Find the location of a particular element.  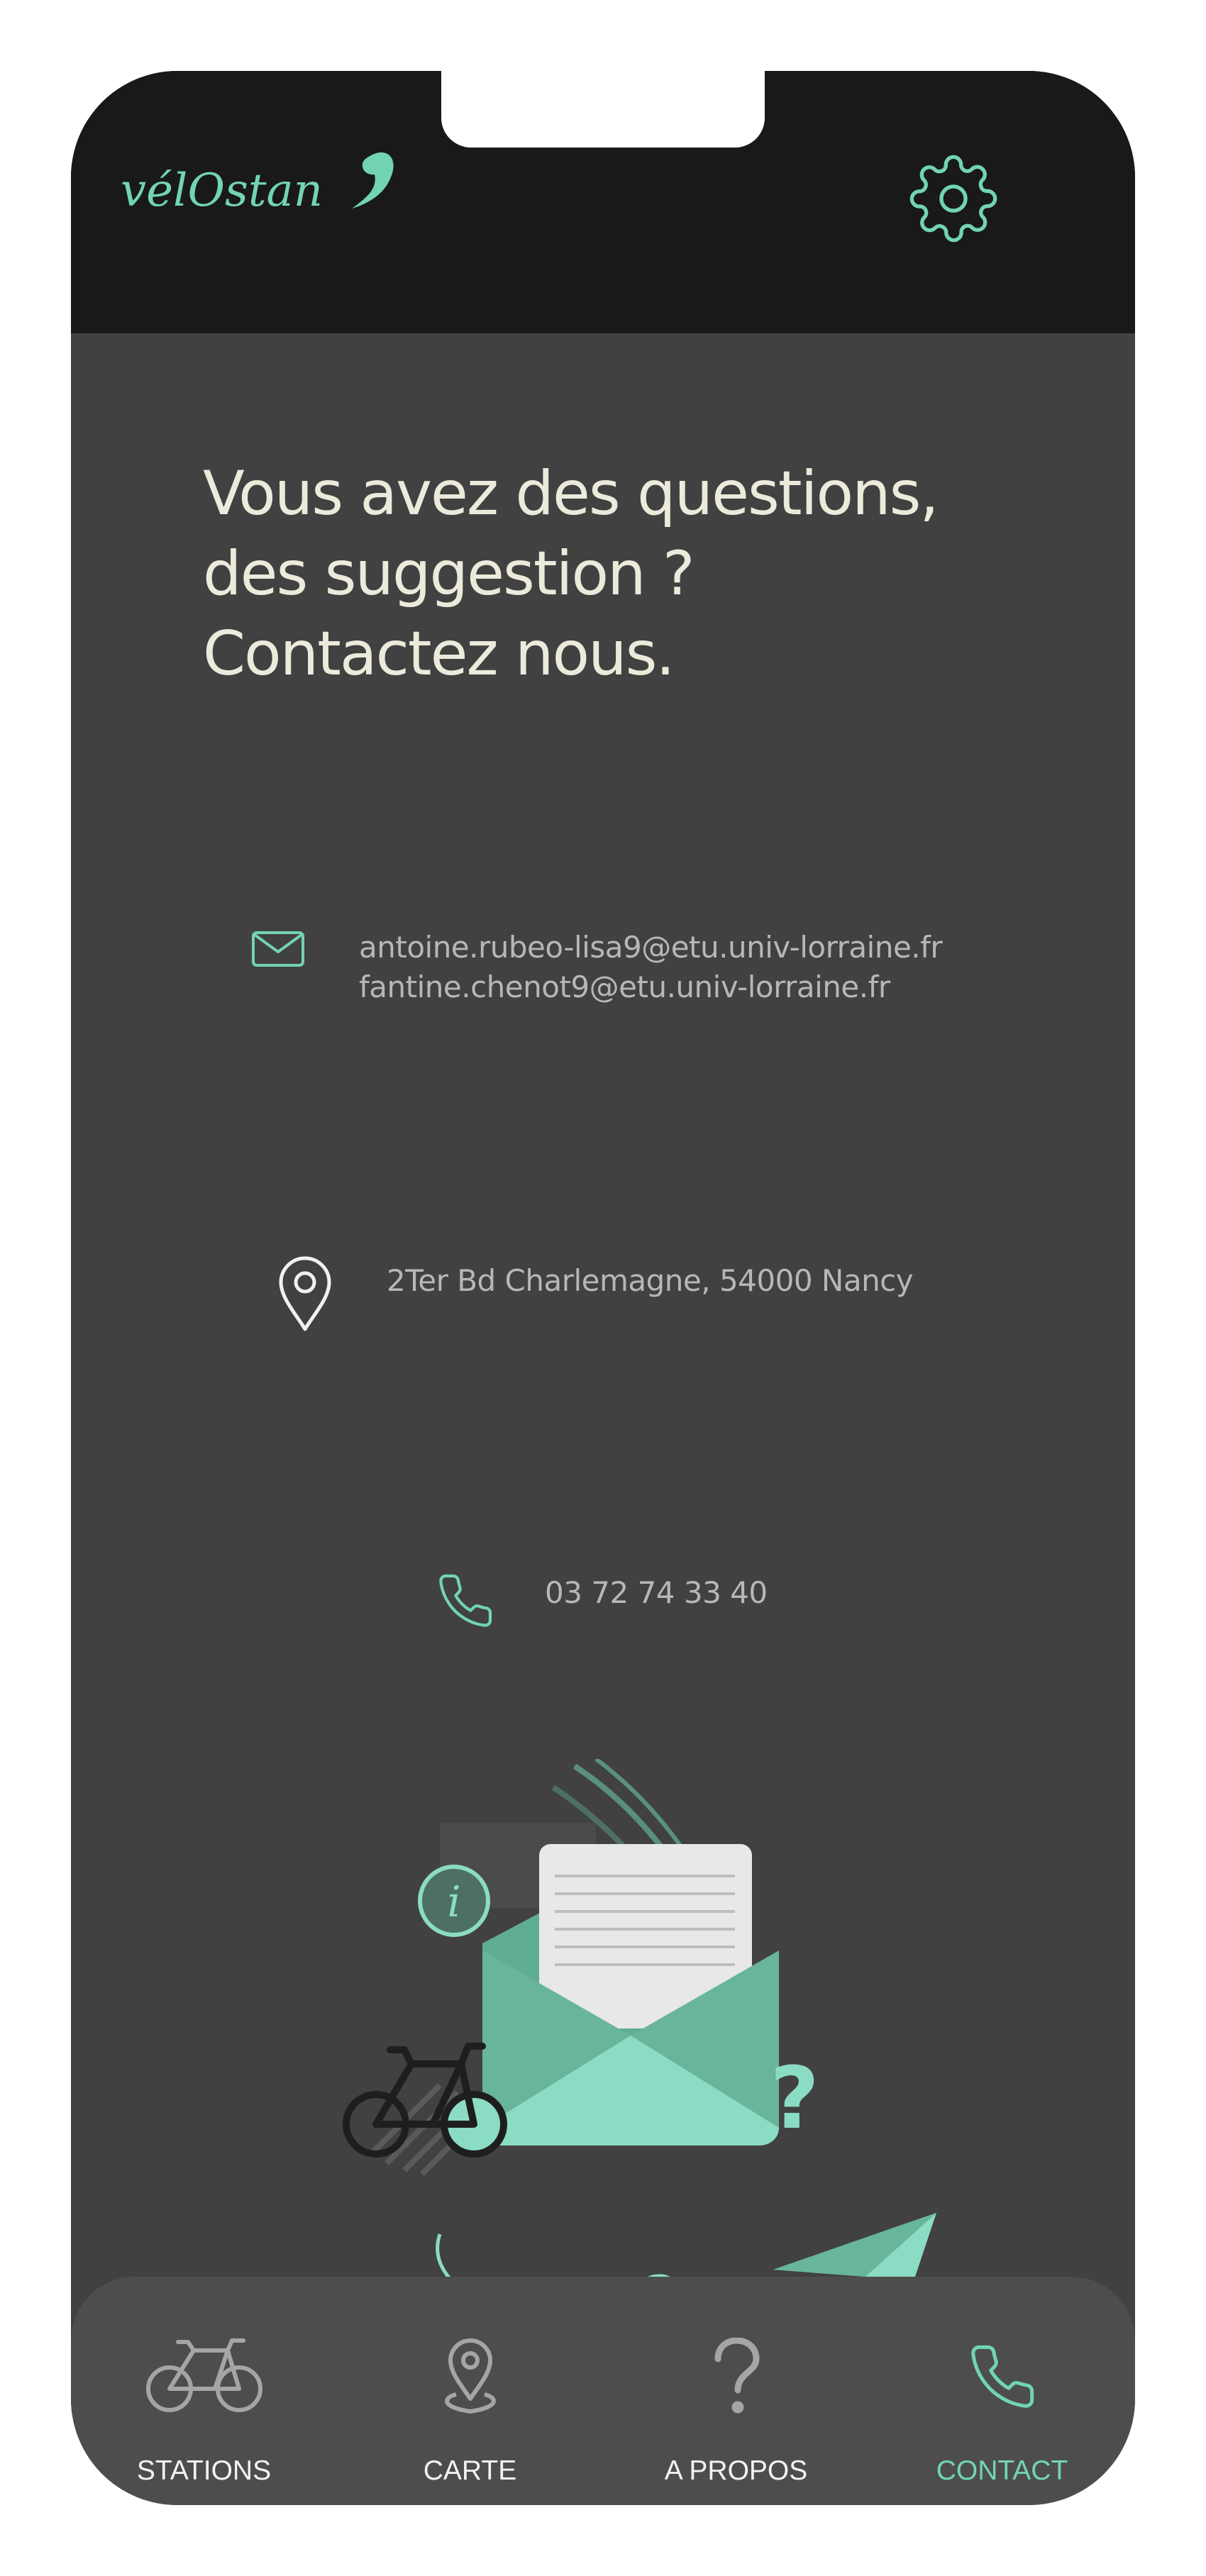

address-text: 2Ter Bd Charlemagne, 54000 Nancy is located at coordinates (650, 1280).